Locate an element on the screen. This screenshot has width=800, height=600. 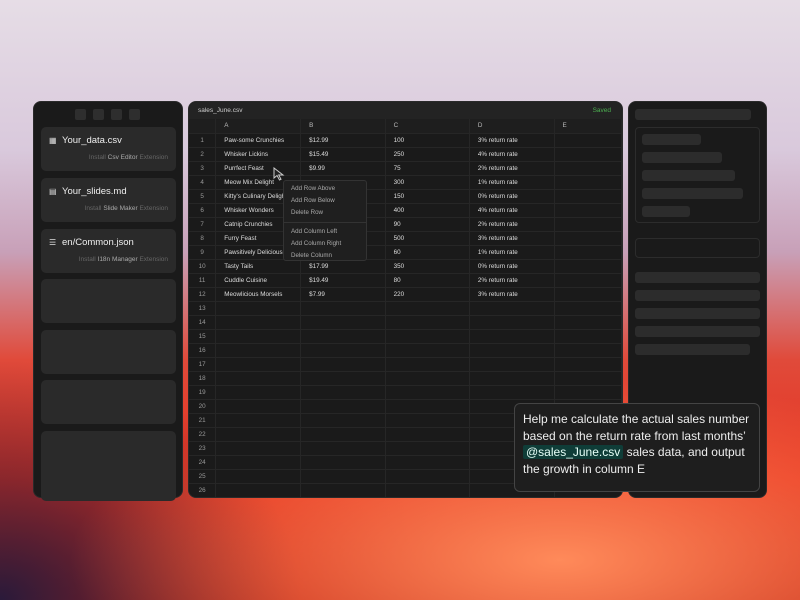
cell: $19.49 is located at coordinates (343, 280).